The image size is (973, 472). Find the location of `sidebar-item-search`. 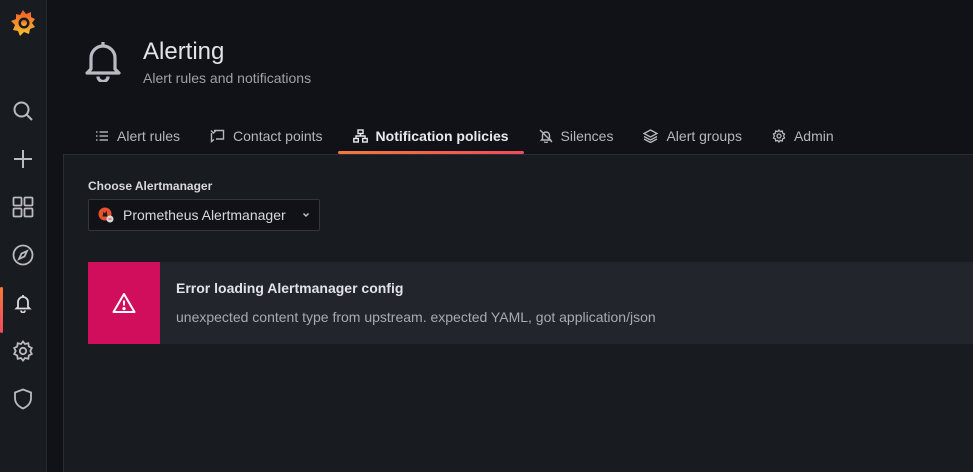

sidebar-item-search is located at coordinates (23, 111).